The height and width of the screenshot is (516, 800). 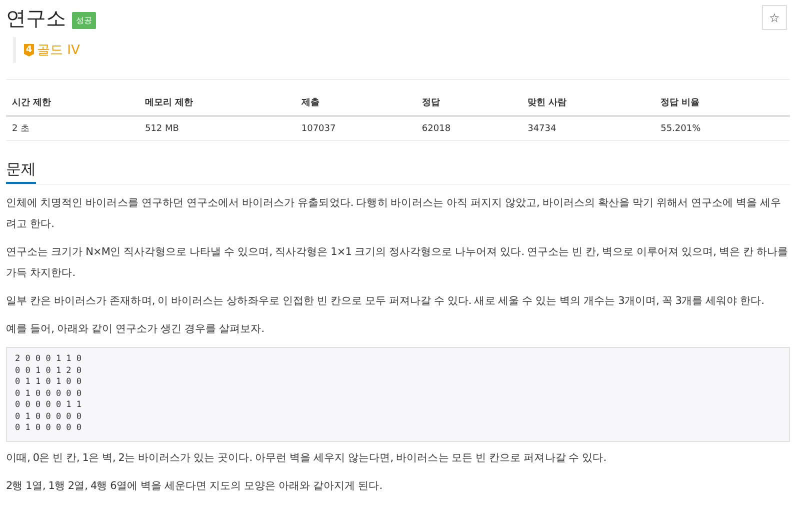 I want to click on column-header: 메모리 제한, so click(x=217, y=103).